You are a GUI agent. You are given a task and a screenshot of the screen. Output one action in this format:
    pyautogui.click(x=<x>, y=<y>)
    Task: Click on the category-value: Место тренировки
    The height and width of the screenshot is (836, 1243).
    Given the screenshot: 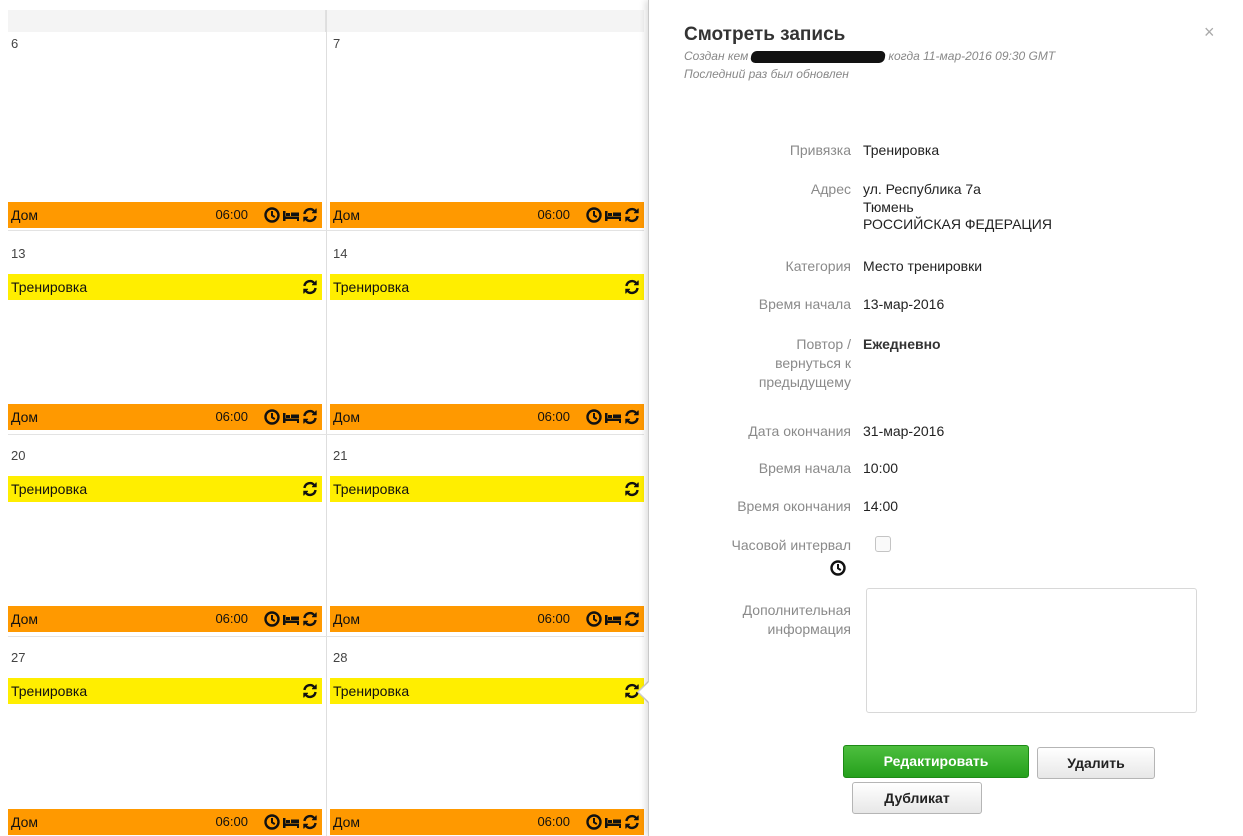 What is the action you would take?
    pyautogui.click(x=923, y=266)
    